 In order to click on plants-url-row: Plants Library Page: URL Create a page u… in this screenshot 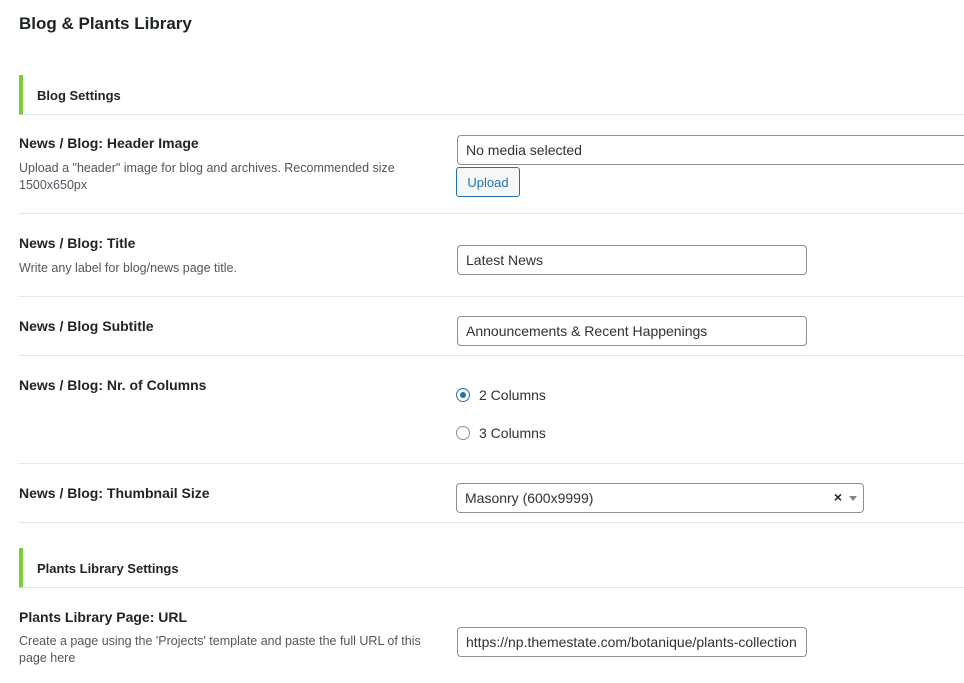, I will do `click(491, 636)`.